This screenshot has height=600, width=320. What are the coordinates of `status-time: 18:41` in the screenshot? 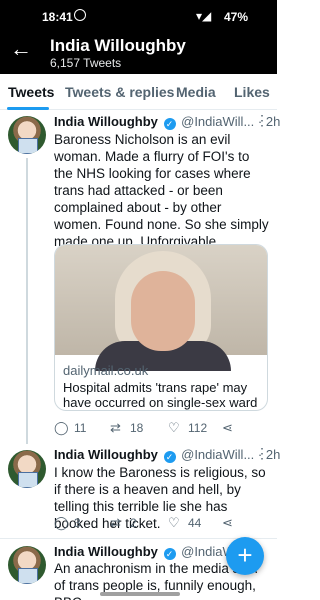 It's located at (57, 17).